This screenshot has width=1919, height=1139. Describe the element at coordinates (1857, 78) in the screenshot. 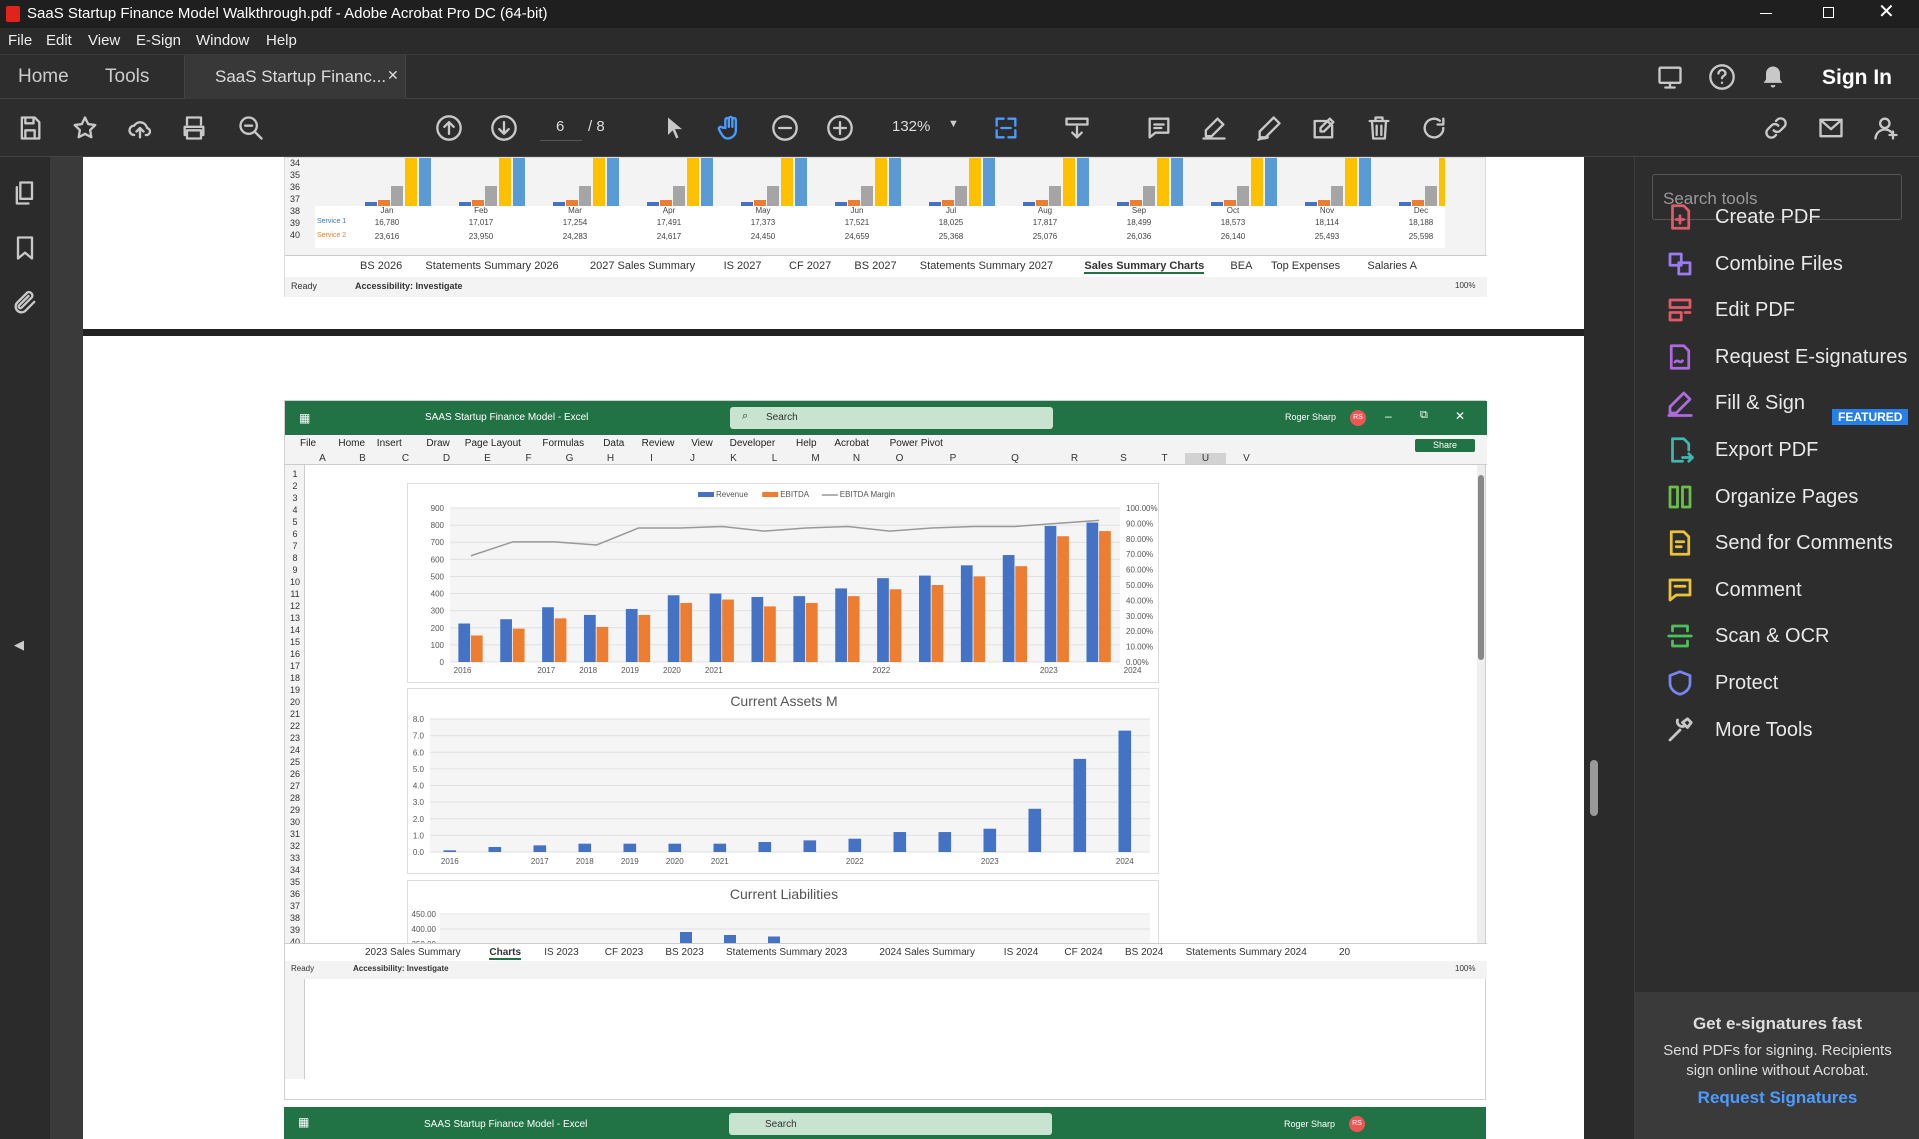

I see `sign-in-button: Sign In` at that location.